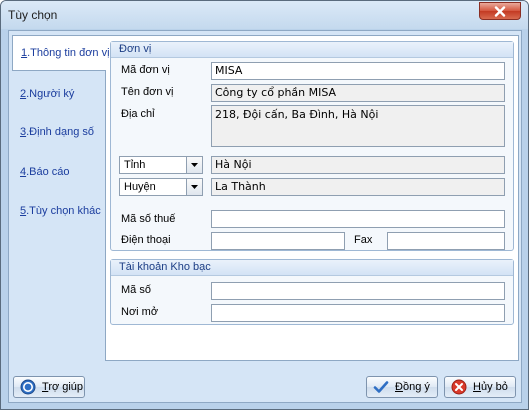 The height and width of the screenshot is (410, 529). I want to click on close-icon, so click(500, 11).